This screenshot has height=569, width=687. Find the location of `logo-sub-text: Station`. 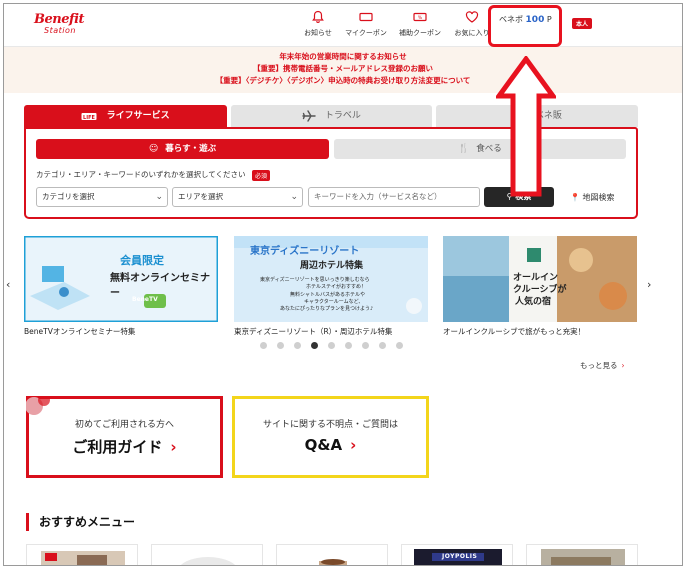

logo-sub-text: Station is located at coordinates (60, 30).